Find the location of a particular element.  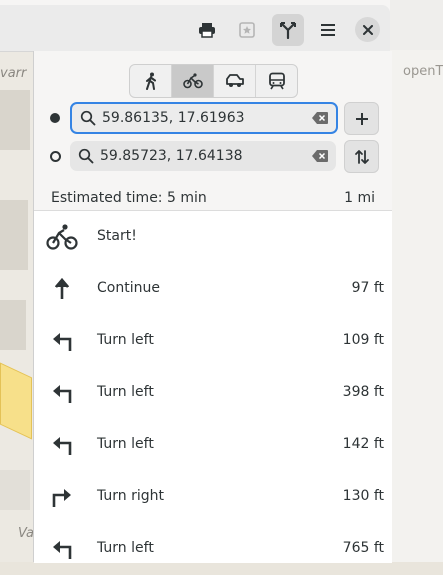

destination-marker is located at coordinates (55, 156).